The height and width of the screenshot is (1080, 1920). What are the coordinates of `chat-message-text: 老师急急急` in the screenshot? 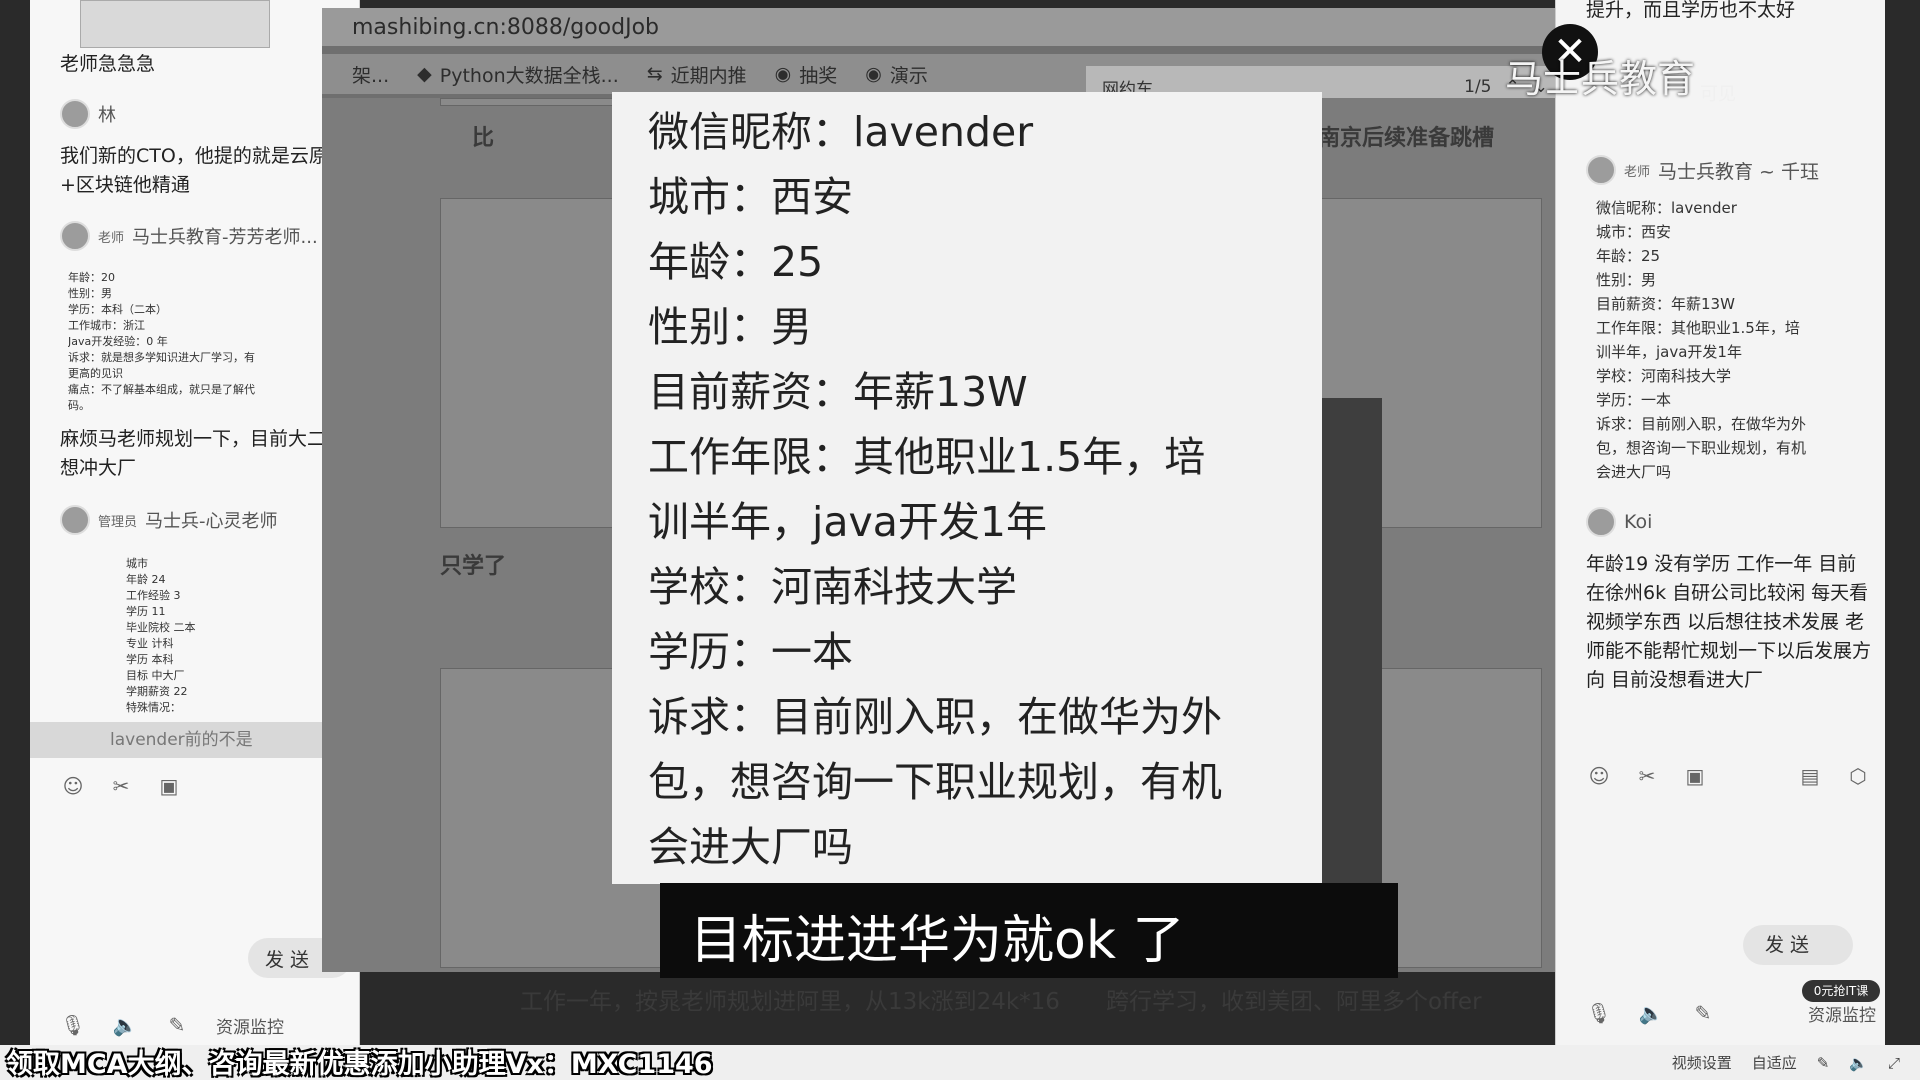 It's located at (108, 64).